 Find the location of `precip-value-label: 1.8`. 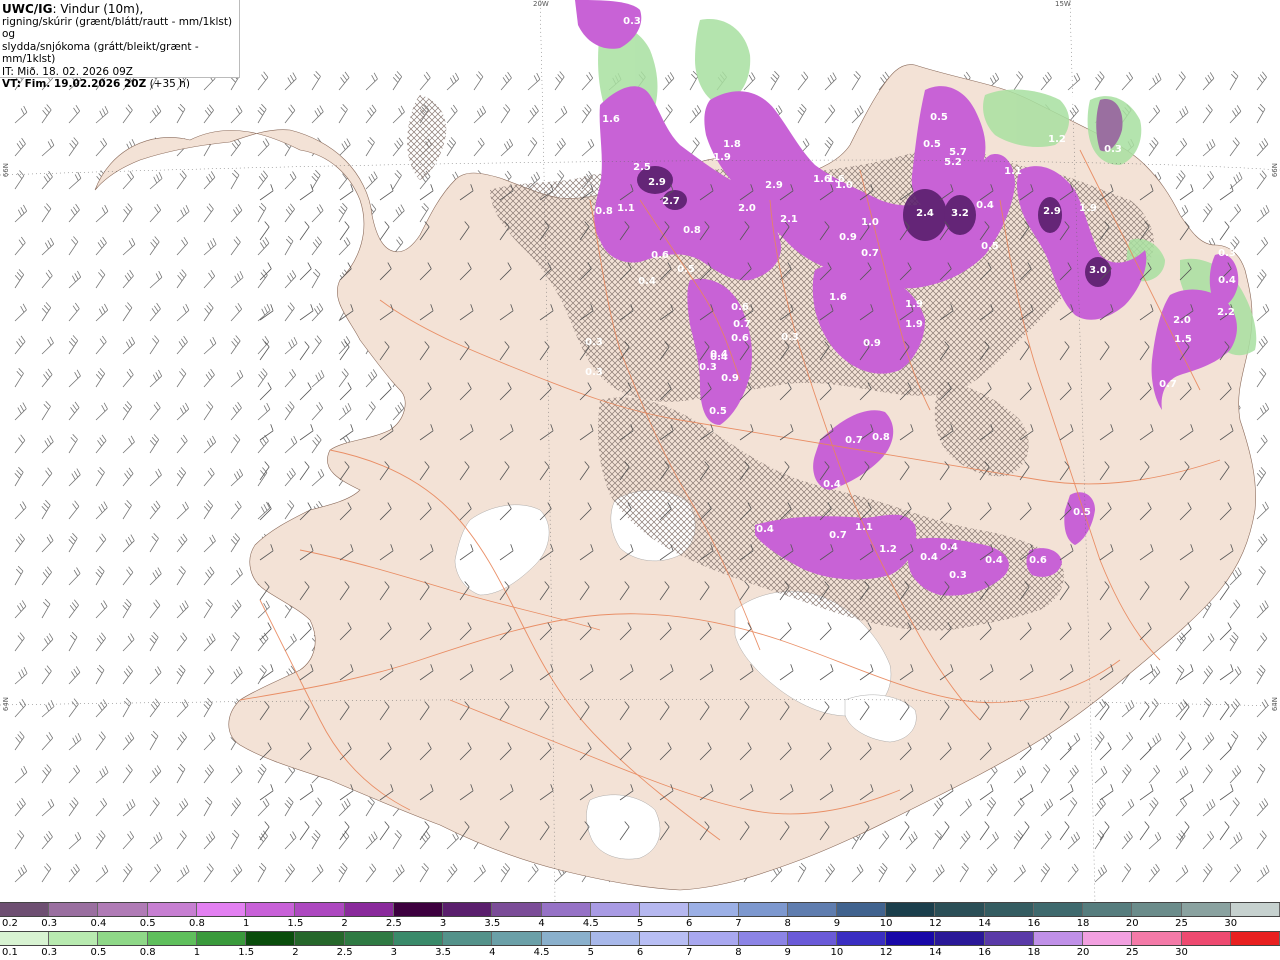

precip-value-label: 1.8 is located at coordinates (732, 144).